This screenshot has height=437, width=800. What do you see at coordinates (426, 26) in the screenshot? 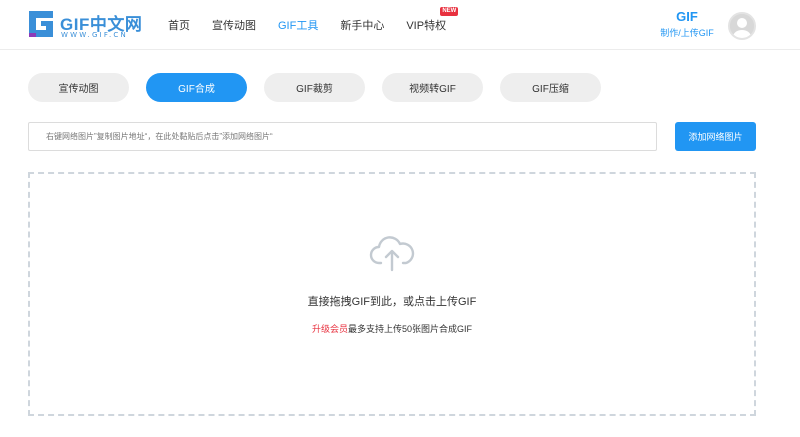
I see `nav-item-vip-label: VIP特权` at bounding box center [426, 26].